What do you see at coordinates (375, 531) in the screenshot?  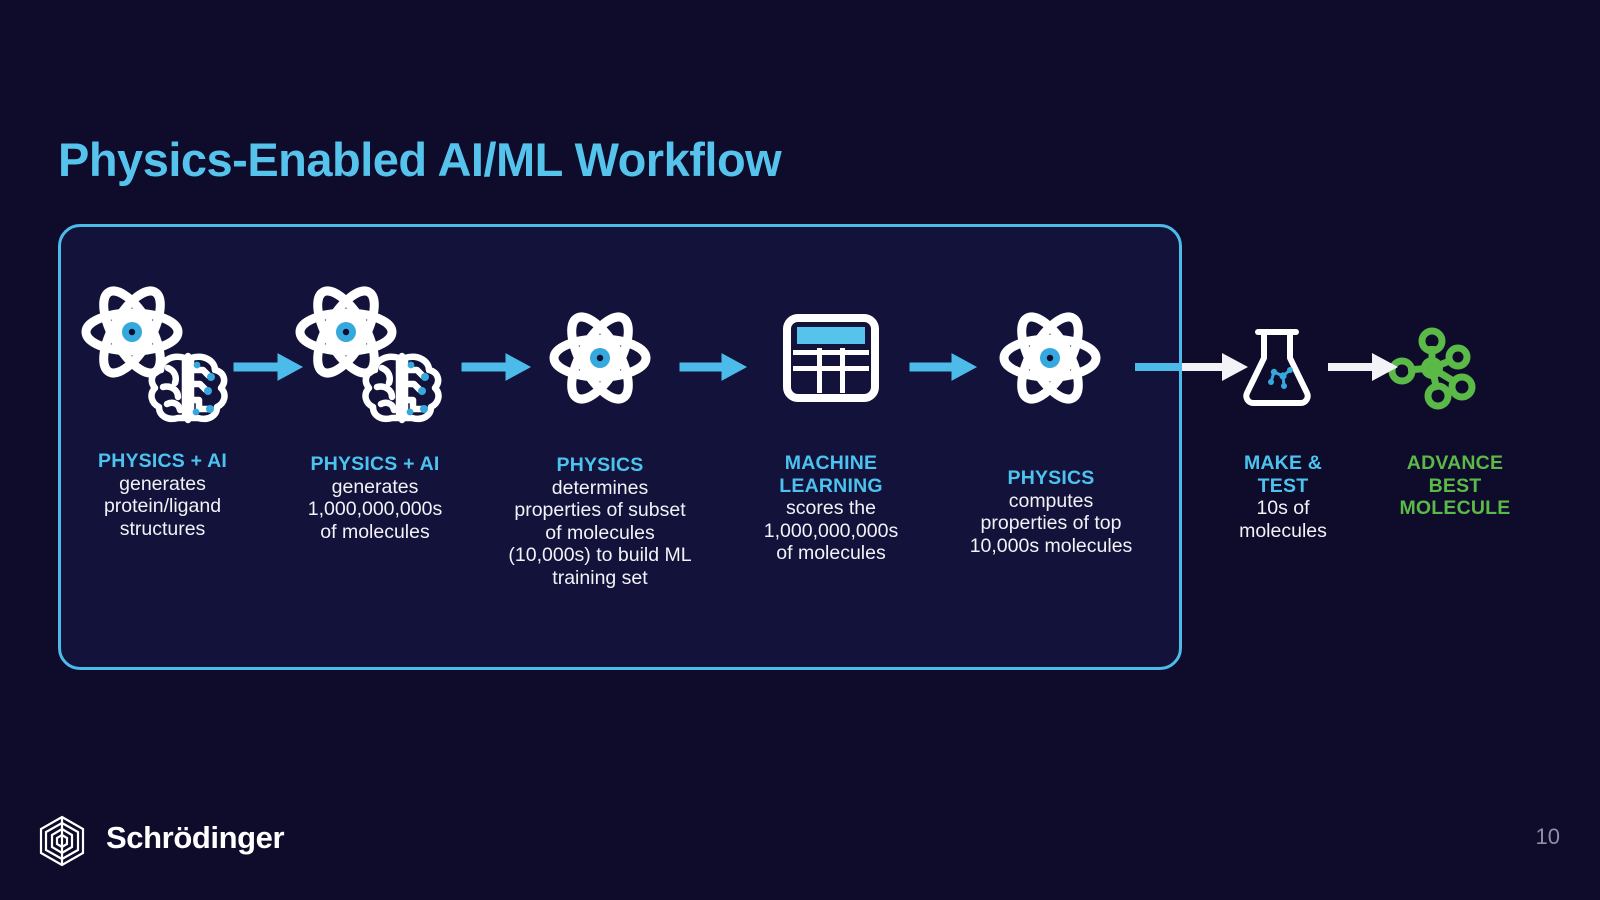 I see `step-2-body-2: of molecules` at bounding box center [375, 531].